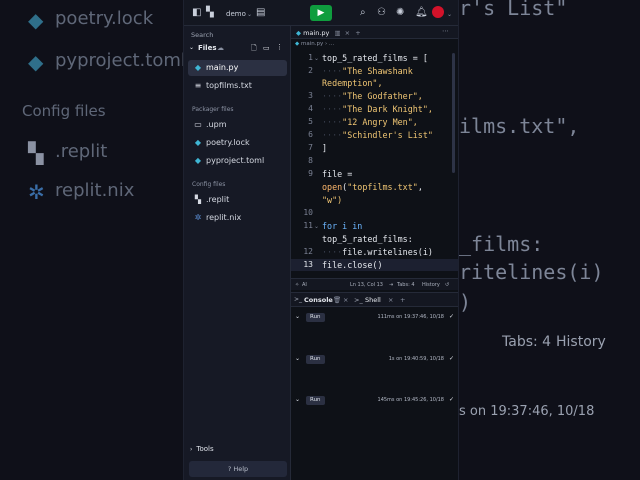 This screenshot has height=480, width=640. What do you see at coordinates (237, 200) in the screenshot?
I see `file-item-replit: ▚ .replit` at bounding box center [237, 200].